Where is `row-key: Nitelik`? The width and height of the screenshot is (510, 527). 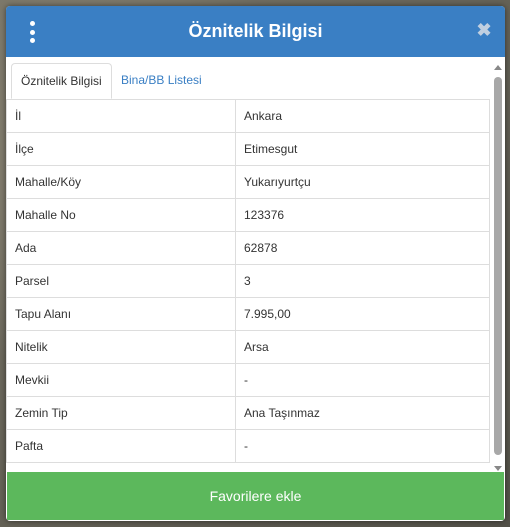
row-key: Nitelik is located at coordinates (121, 347).